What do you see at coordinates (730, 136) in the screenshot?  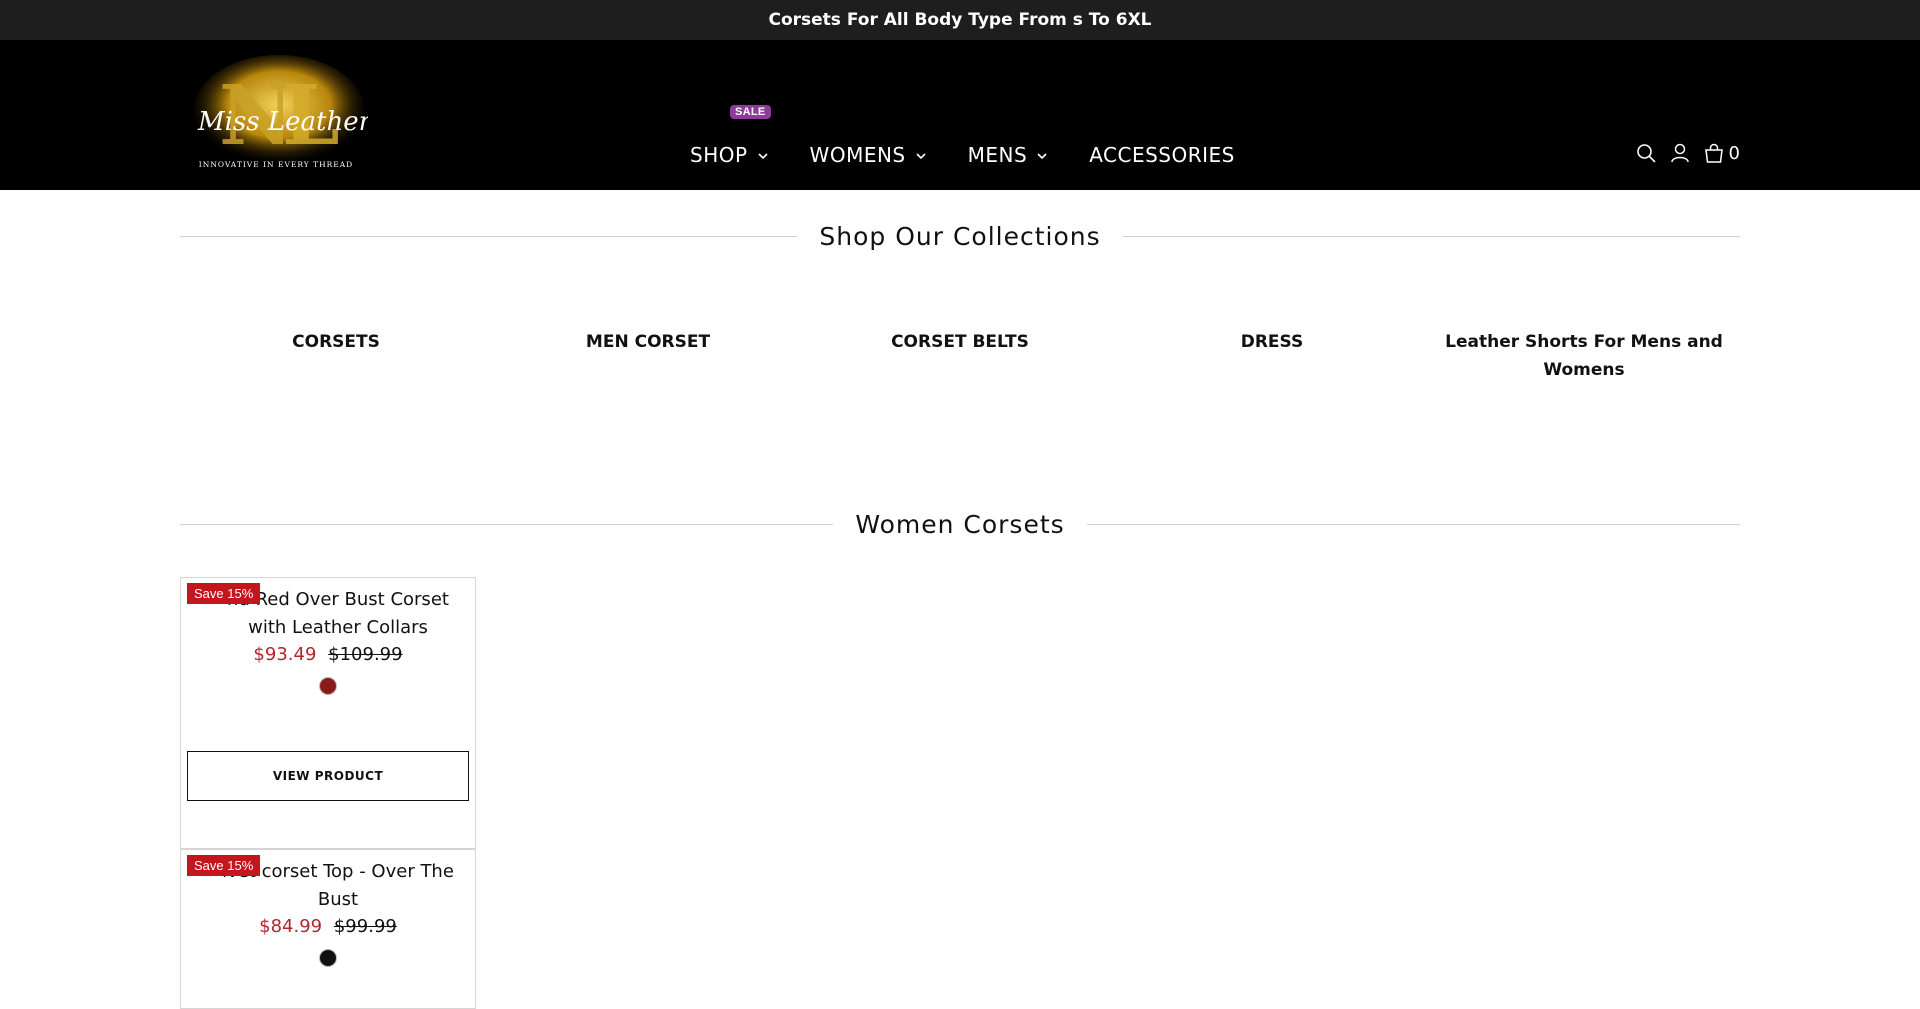 I see `nav-item-shop: SALE SHOP` at bounding box center [730, 136].